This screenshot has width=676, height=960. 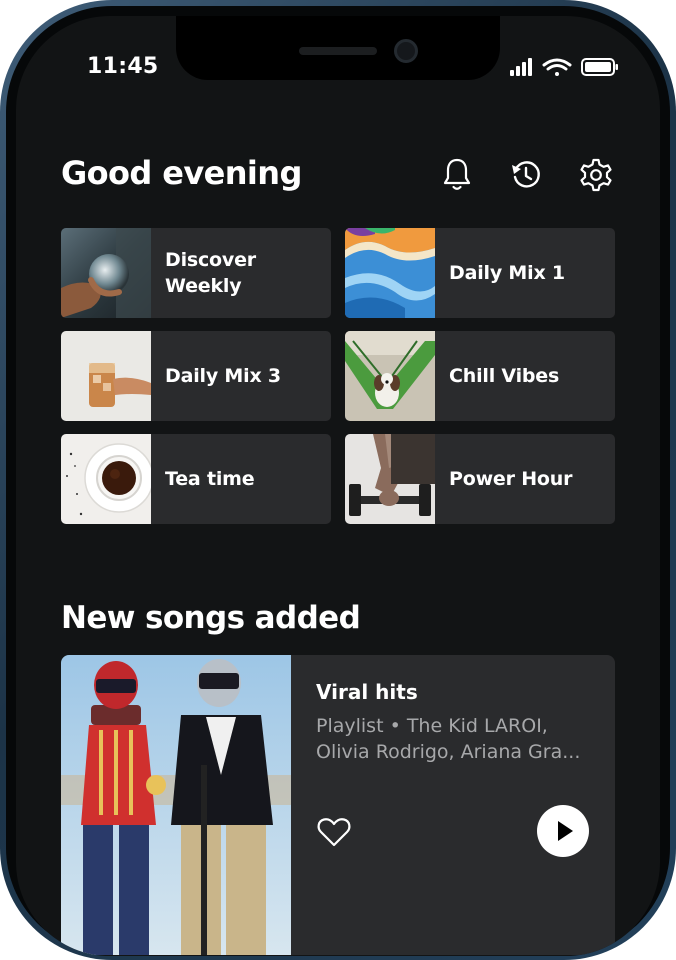 I want to click on tea-cup-art, so click(x=106, y=479).